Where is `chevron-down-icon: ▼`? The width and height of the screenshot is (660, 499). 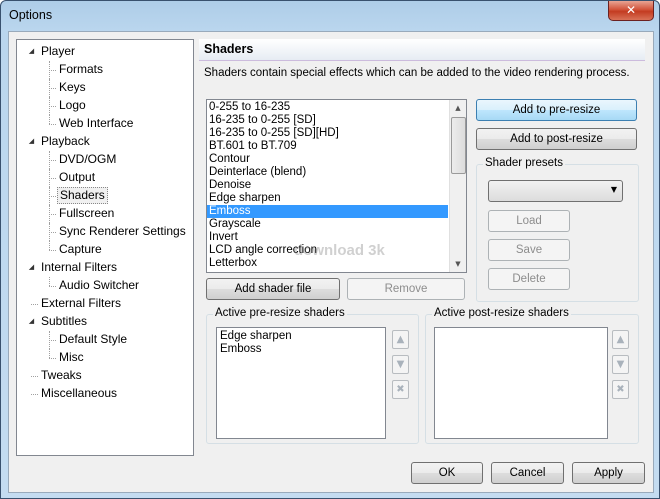
chevron-down-icon: ▼ is located at coordinates (613, 189).